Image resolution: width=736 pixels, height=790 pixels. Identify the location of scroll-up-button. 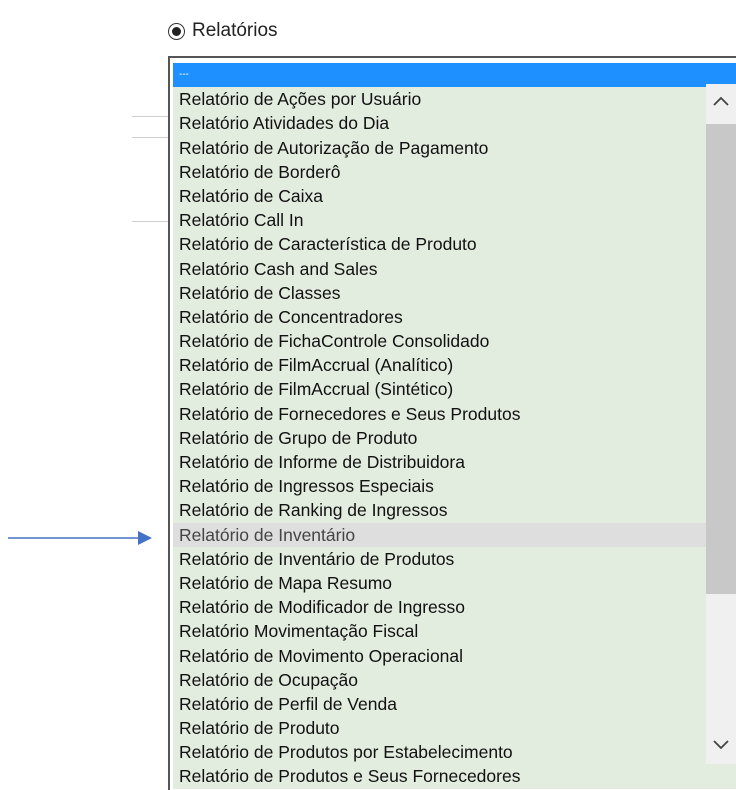
(721, 101).